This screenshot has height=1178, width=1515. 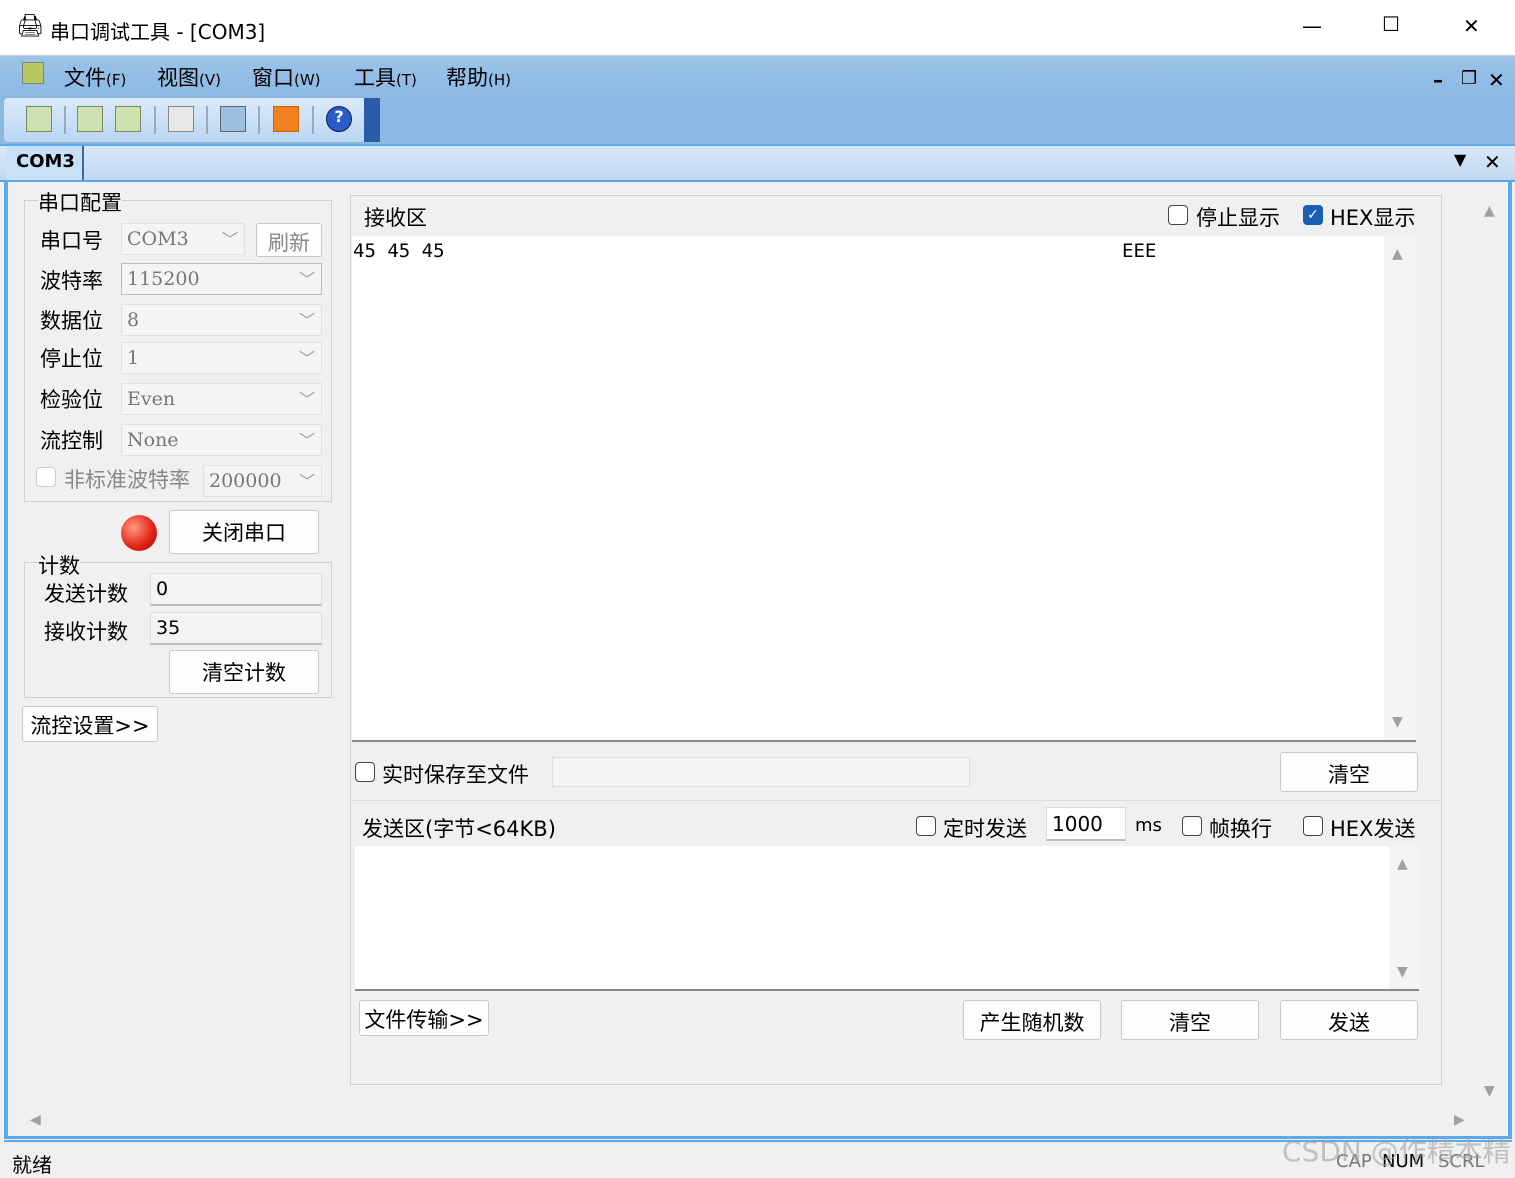 I want to click on baud-label: 波特率, so click(x=71, y=281).